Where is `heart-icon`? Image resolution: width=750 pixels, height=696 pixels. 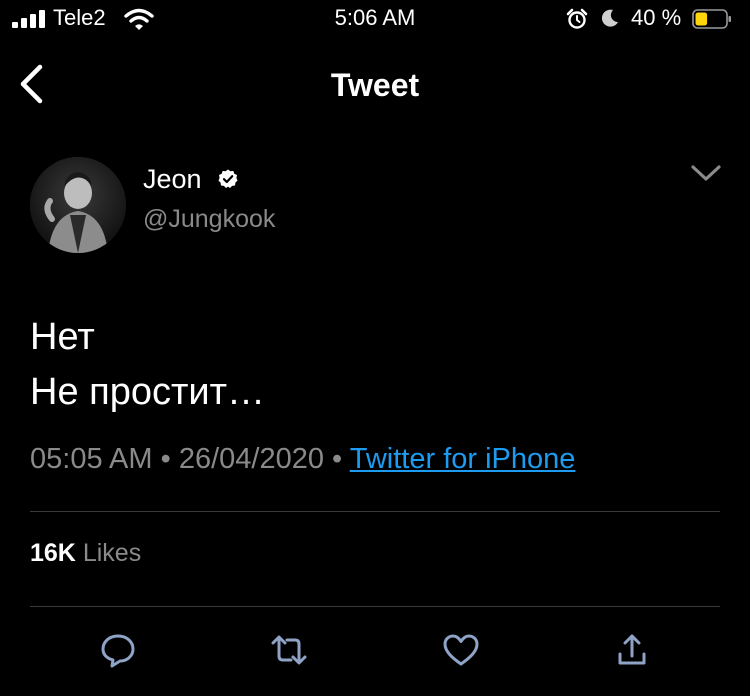
heart-icon is located at coordinates (461, 650).